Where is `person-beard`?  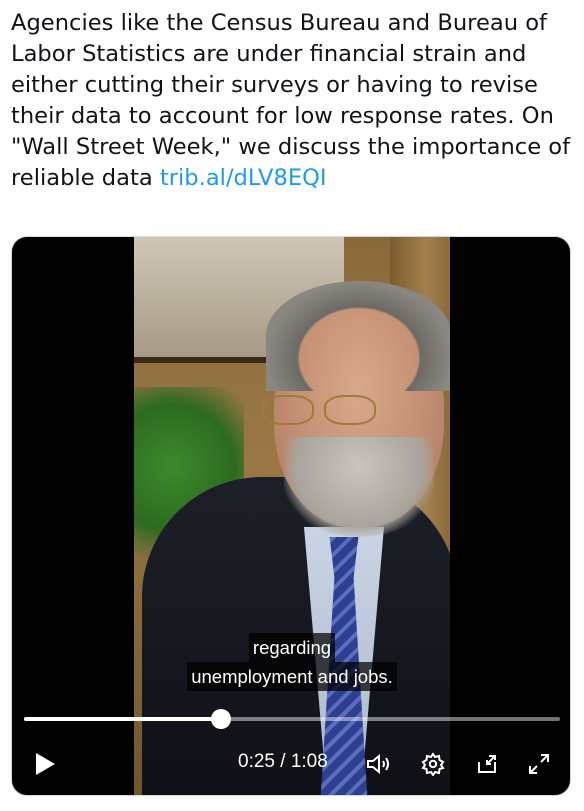
person-beard is located at coordinates (359, 487).